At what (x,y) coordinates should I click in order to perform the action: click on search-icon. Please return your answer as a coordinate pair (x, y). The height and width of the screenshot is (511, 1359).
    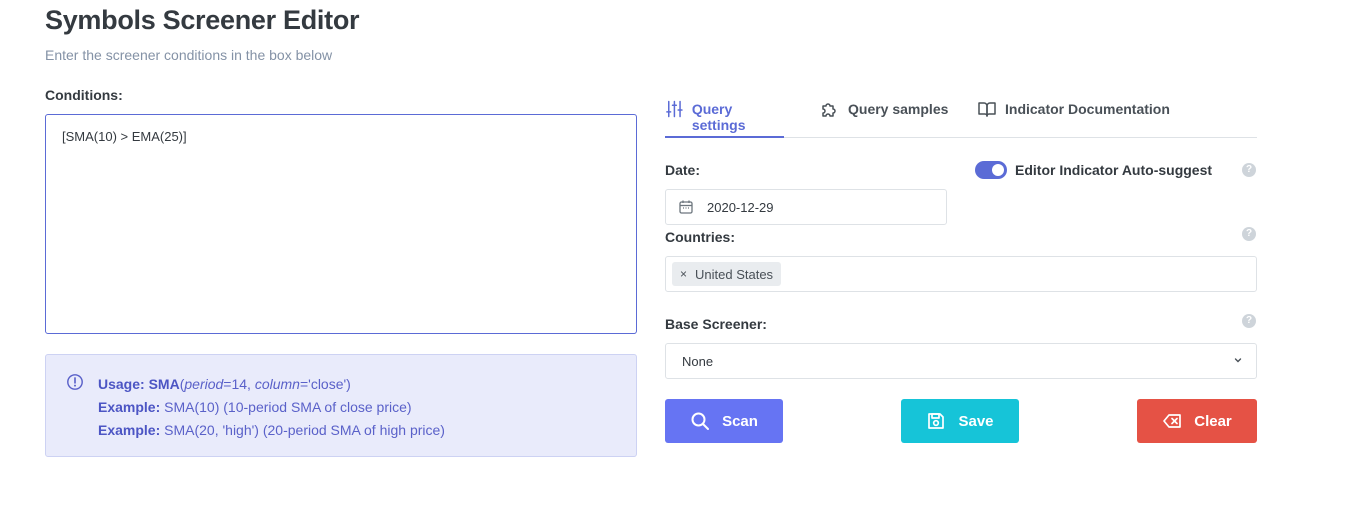
    Looking at the image, I should click on (700, 421).